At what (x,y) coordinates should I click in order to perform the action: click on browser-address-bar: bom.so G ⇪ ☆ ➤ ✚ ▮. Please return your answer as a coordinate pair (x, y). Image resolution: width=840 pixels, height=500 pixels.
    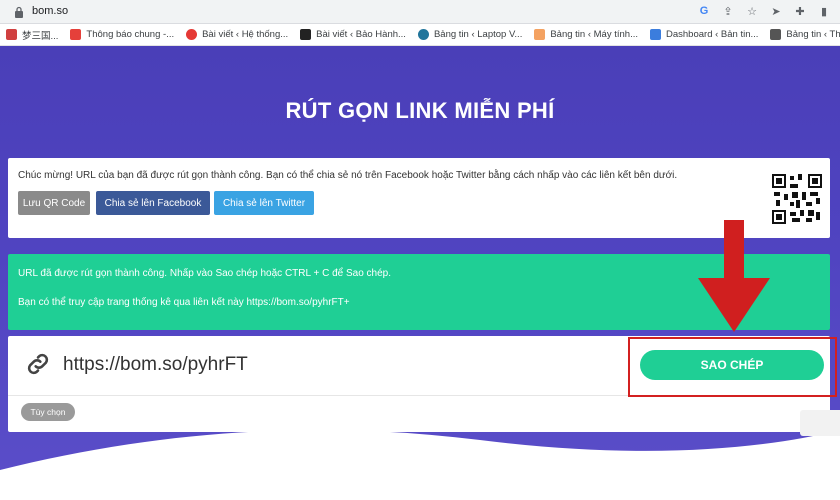
    Looking at the image, I should click on (420, 12).